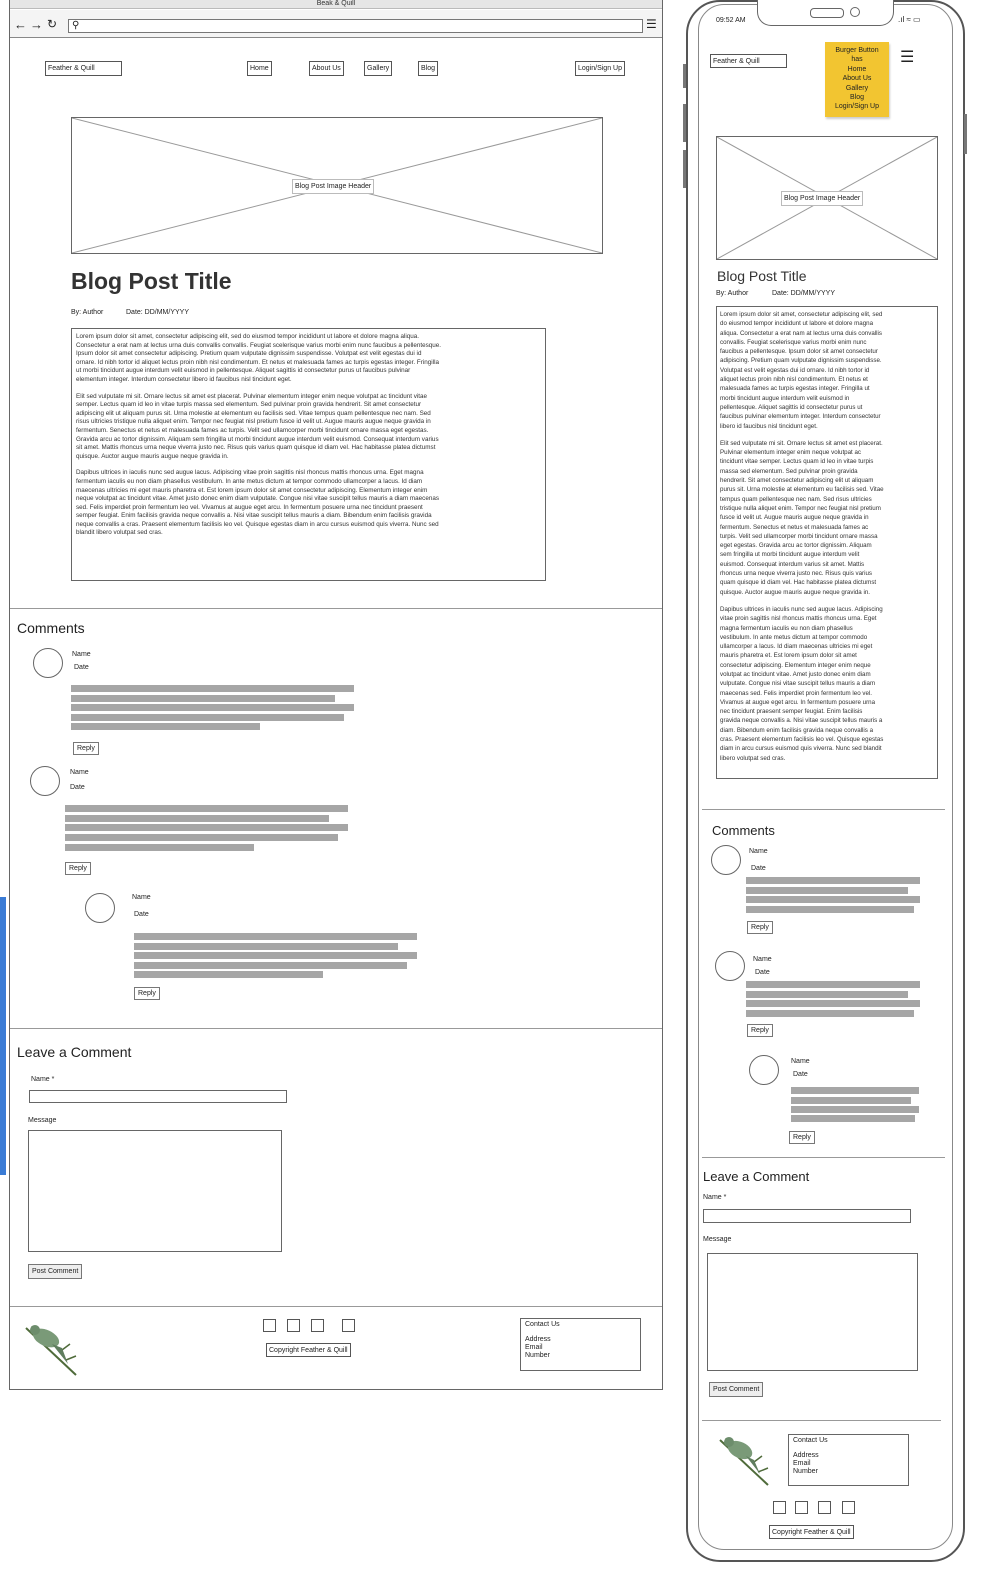 This screenshot has width=994, height=1570. Describe the element at coordinates (151, 281) in the screenshot. I see `post-title: Blog Post Title` at that location.